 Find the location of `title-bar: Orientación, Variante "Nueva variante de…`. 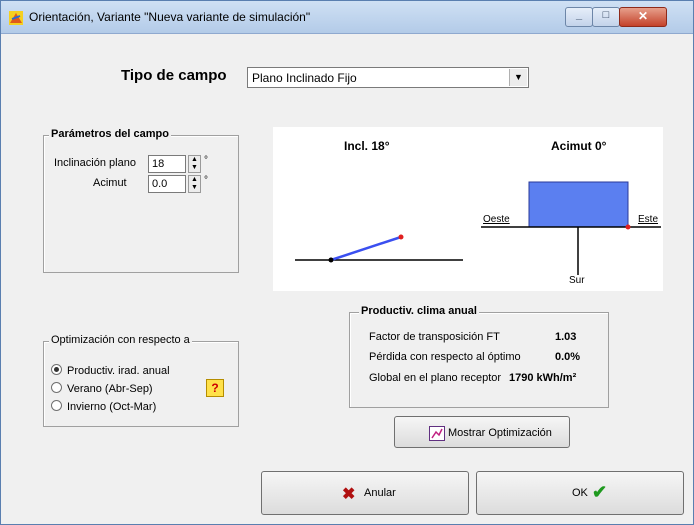

title-bar: Orientación, Variante "Nueva variante de… is located at coordinates (347, 17).